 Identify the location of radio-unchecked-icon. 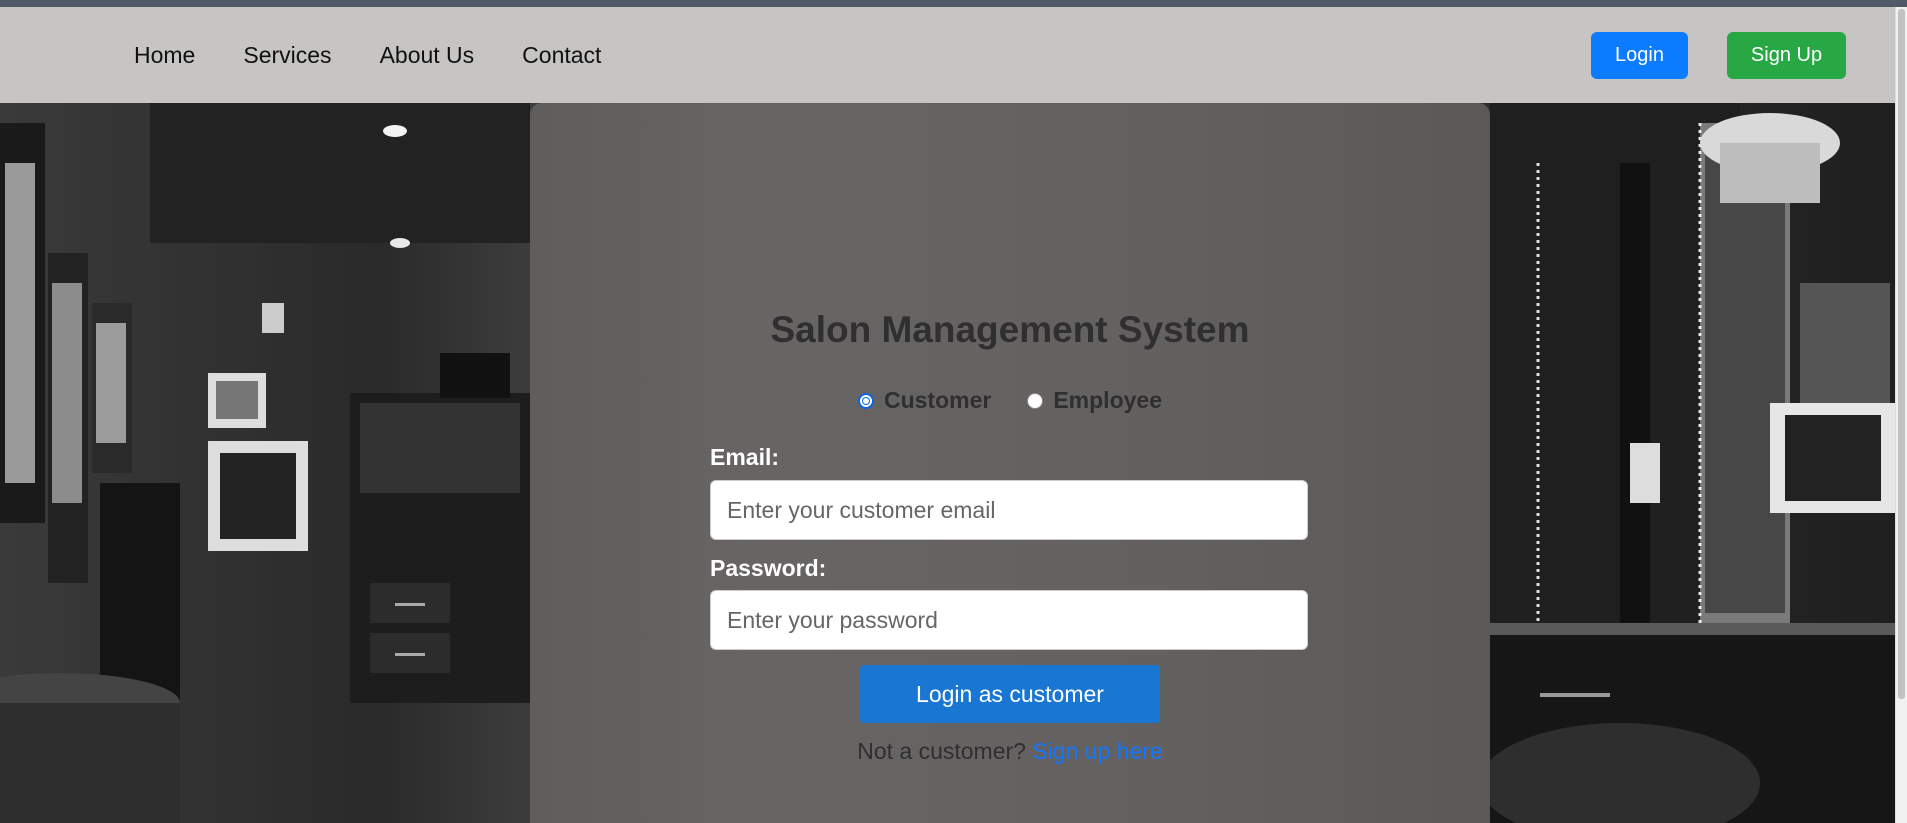
(1035, 400).